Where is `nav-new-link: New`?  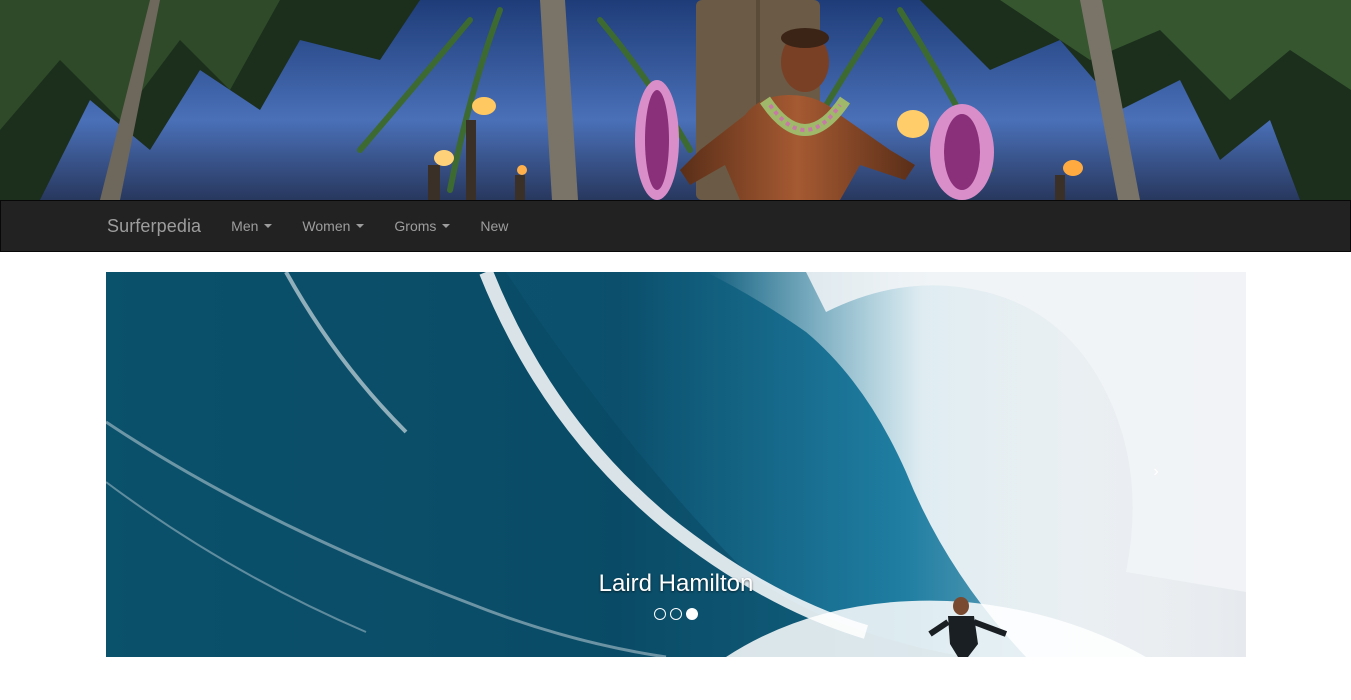 nav-new-link: New is located at coordinates (494, 226).